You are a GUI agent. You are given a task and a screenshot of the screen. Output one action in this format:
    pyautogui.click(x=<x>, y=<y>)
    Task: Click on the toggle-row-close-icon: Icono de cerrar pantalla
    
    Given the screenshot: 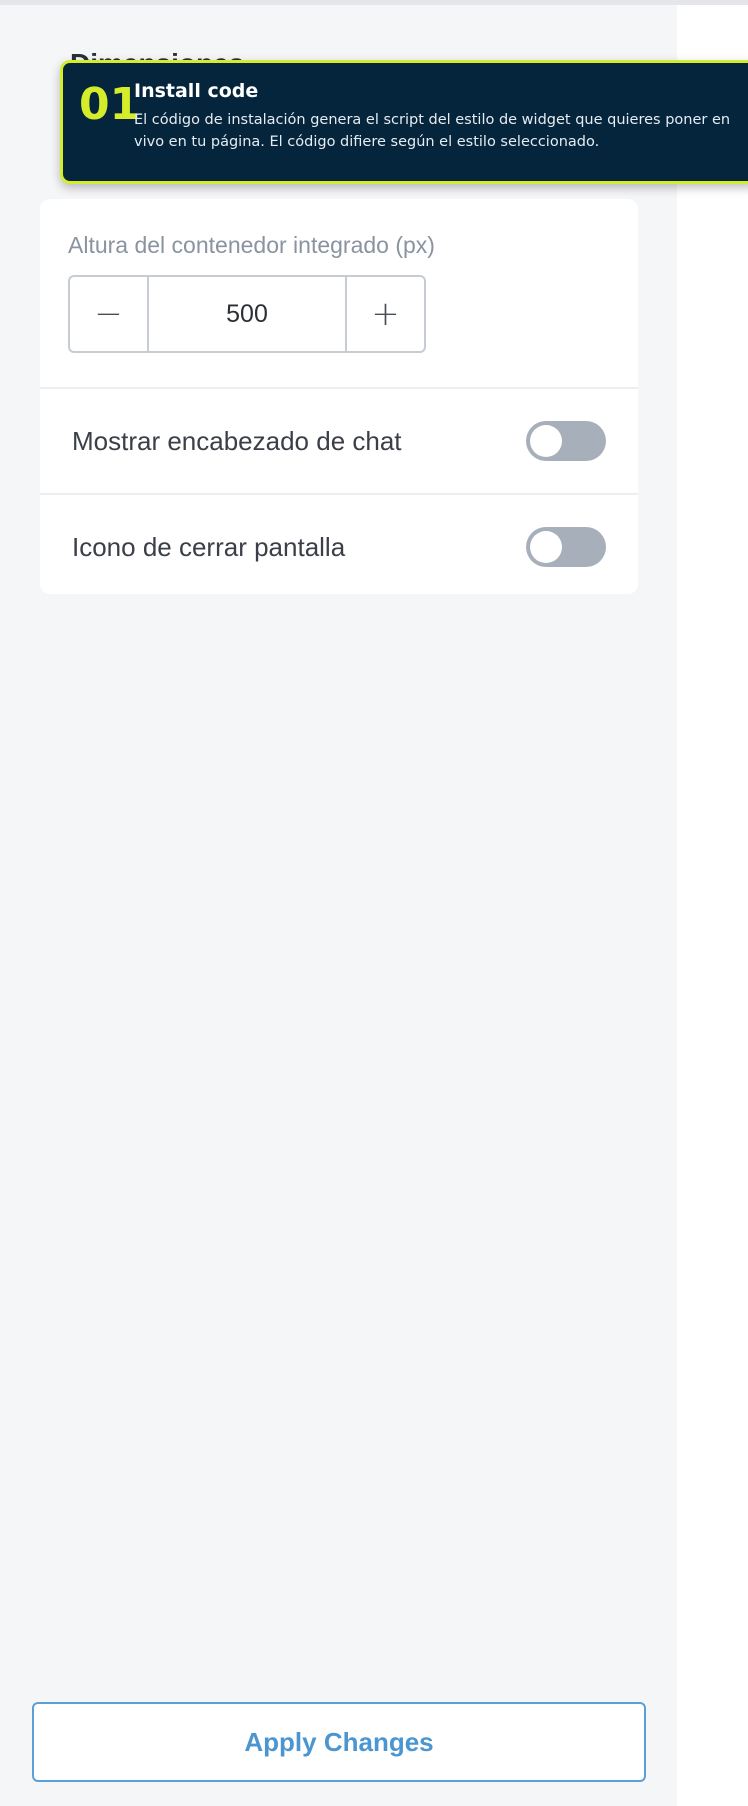 What is the action you would take?
    pyautogui.click(x=339, y=547)
    